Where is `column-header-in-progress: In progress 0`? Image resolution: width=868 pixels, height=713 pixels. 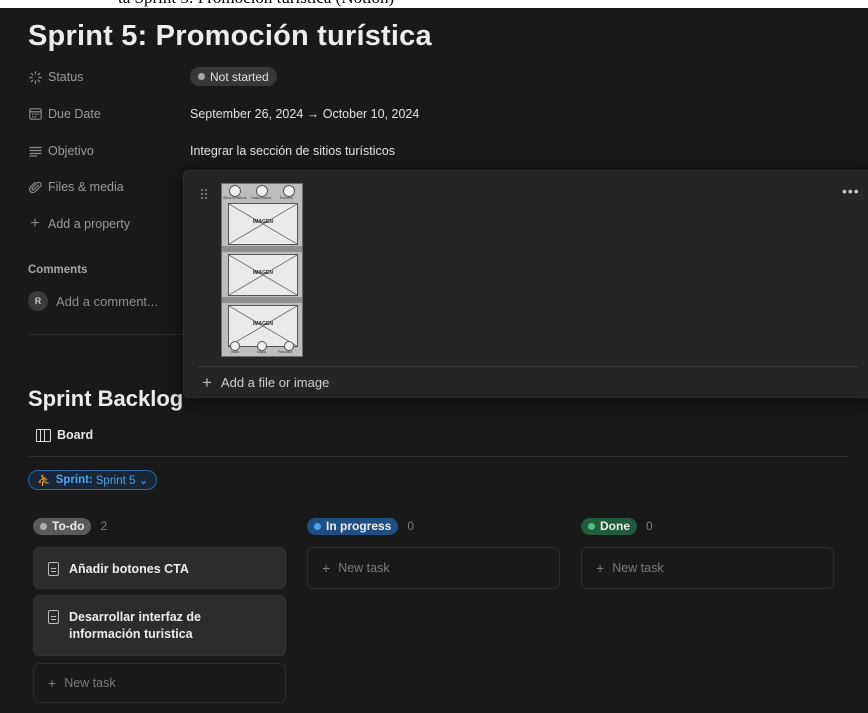
column-header-in-progress: In progress 0 is located at coordinates (360, 526).